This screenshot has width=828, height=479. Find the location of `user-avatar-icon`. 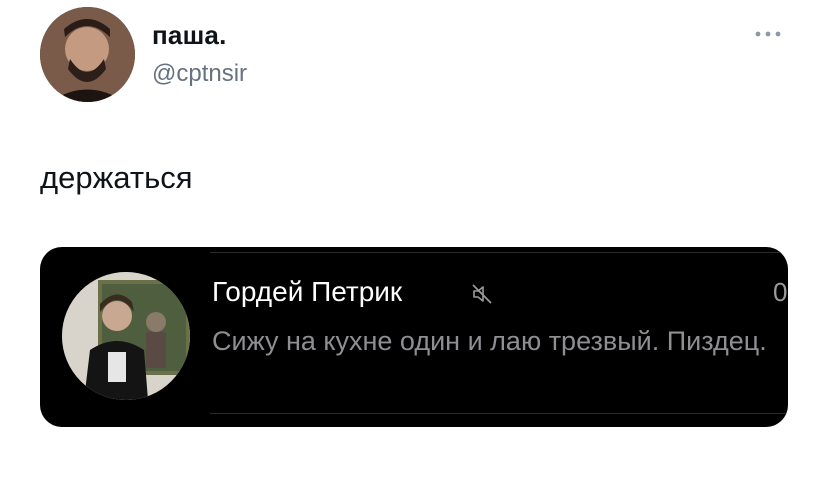

user-avatar-icon is located at coordinates (87, 54).